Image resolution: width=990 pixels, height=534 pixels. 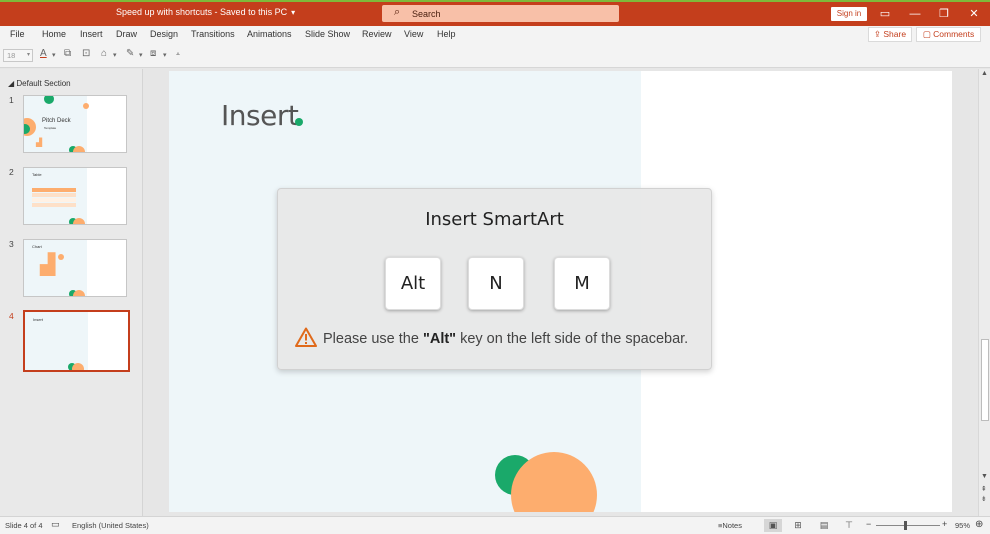 I want to click on previous-slide-icon: ⇞, so click(x=984, y=489).